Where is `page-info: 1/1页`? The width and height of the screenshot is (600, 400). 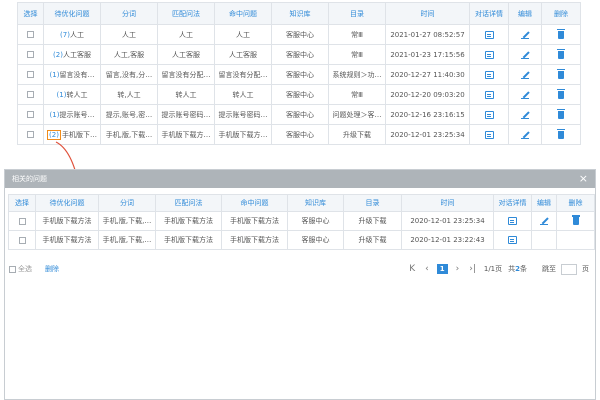
page-info: 1/1页 is located at coordinates (493, 269).